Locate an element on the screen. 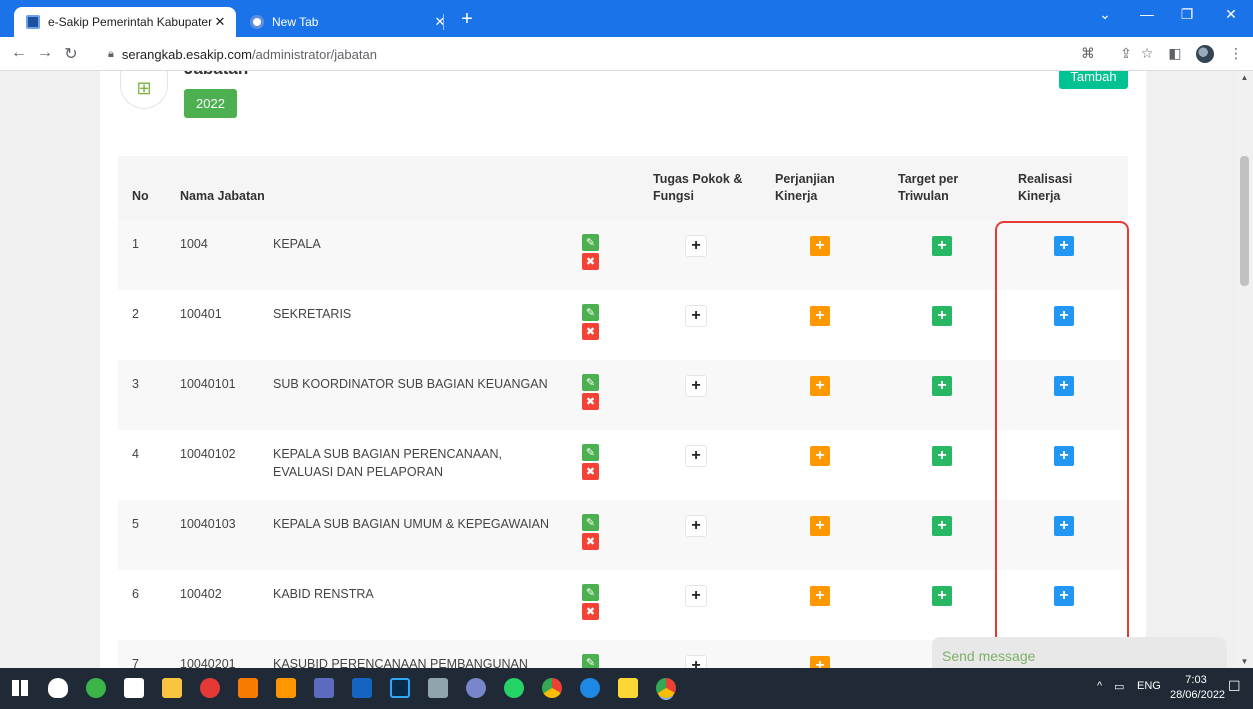 The height and width of the screenshot is (709, 1253). site-favicon-icon is located at coordinates (33, 22).